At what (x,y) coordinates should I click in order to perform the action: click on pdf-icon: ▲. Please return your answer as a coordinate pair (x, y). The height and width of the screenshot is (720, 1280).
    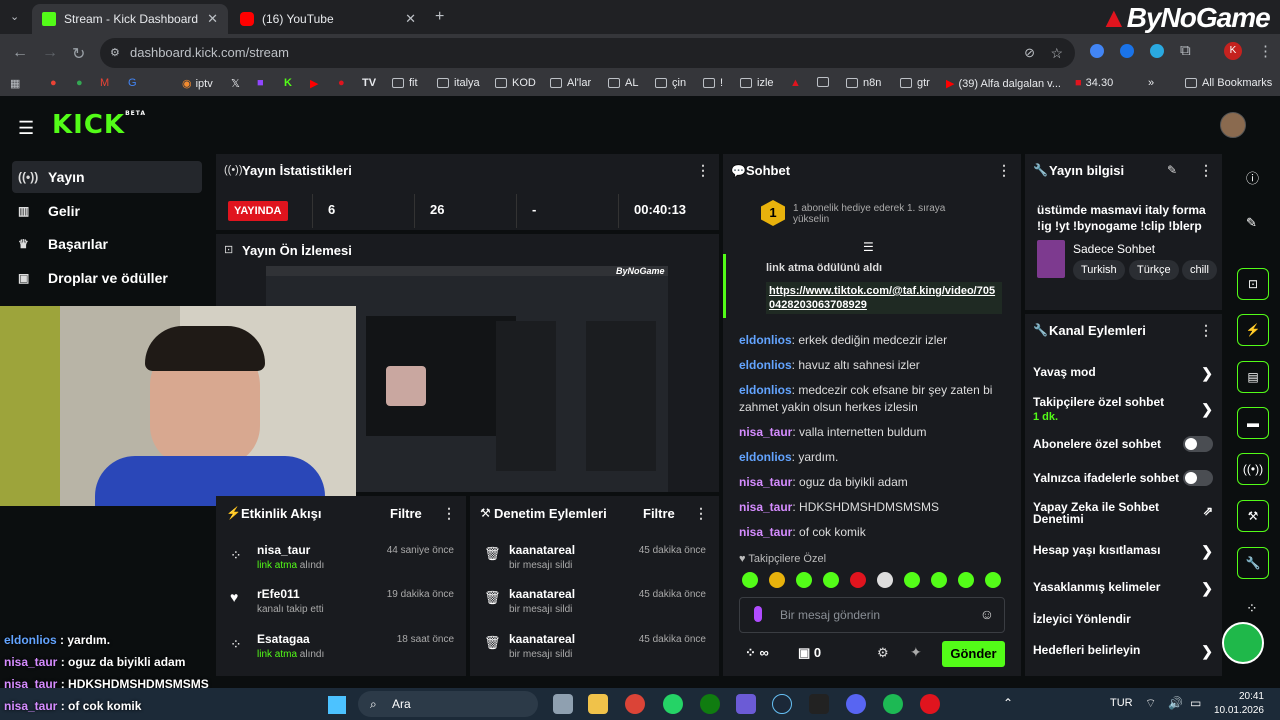
    Looking at the image, I should click on (795, 83).